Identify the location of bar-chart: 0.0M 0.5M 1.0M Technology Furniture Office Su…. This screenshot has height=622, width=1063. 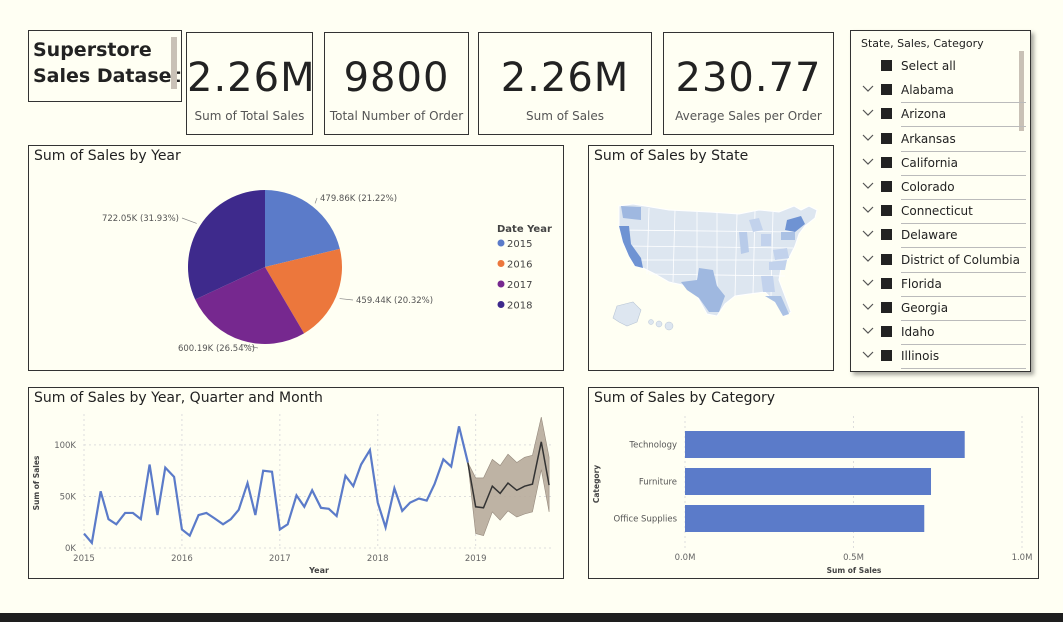
(813, 482).